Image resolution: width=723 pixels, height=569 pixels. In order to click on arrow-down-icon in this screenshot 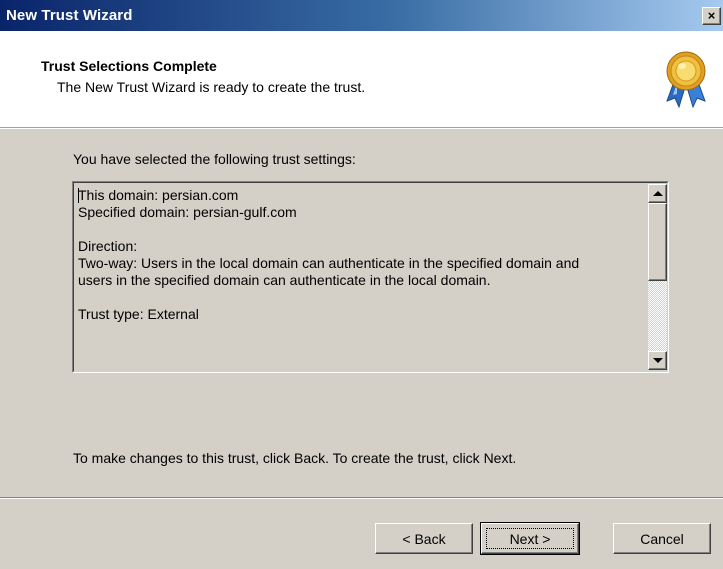, I will do `click(658, 360)`.